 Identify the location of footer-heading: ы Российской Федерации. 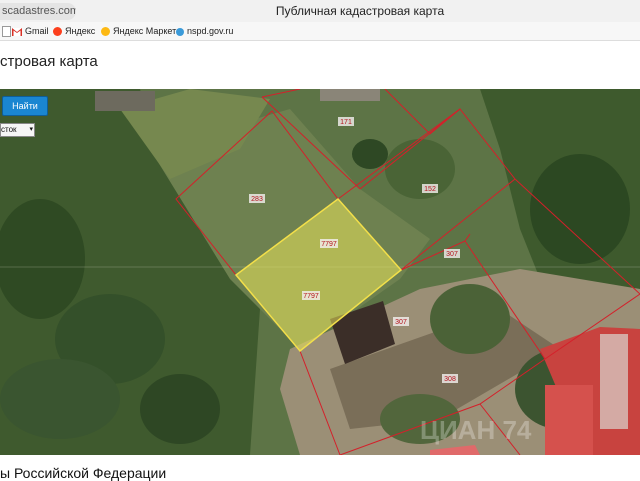
(83, 473).